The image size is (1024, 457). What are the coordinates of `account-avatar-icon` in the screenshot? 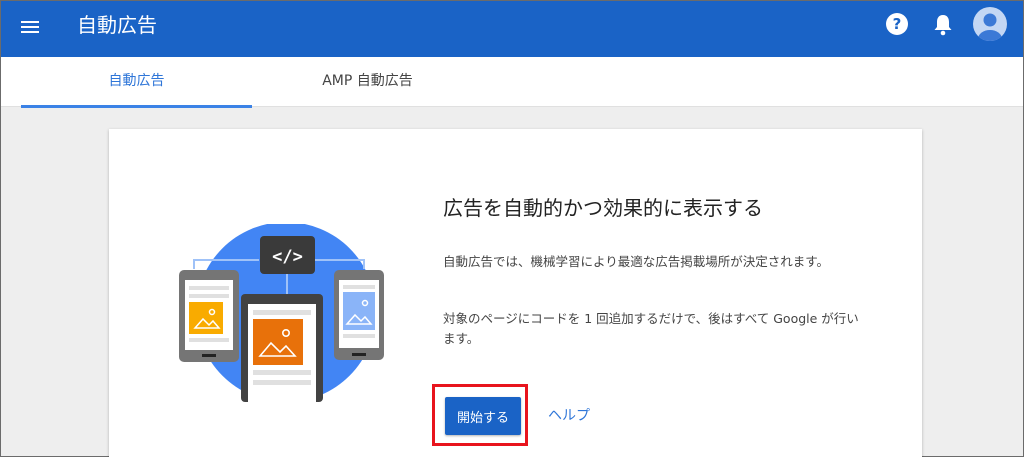 It's located at (990, 24).